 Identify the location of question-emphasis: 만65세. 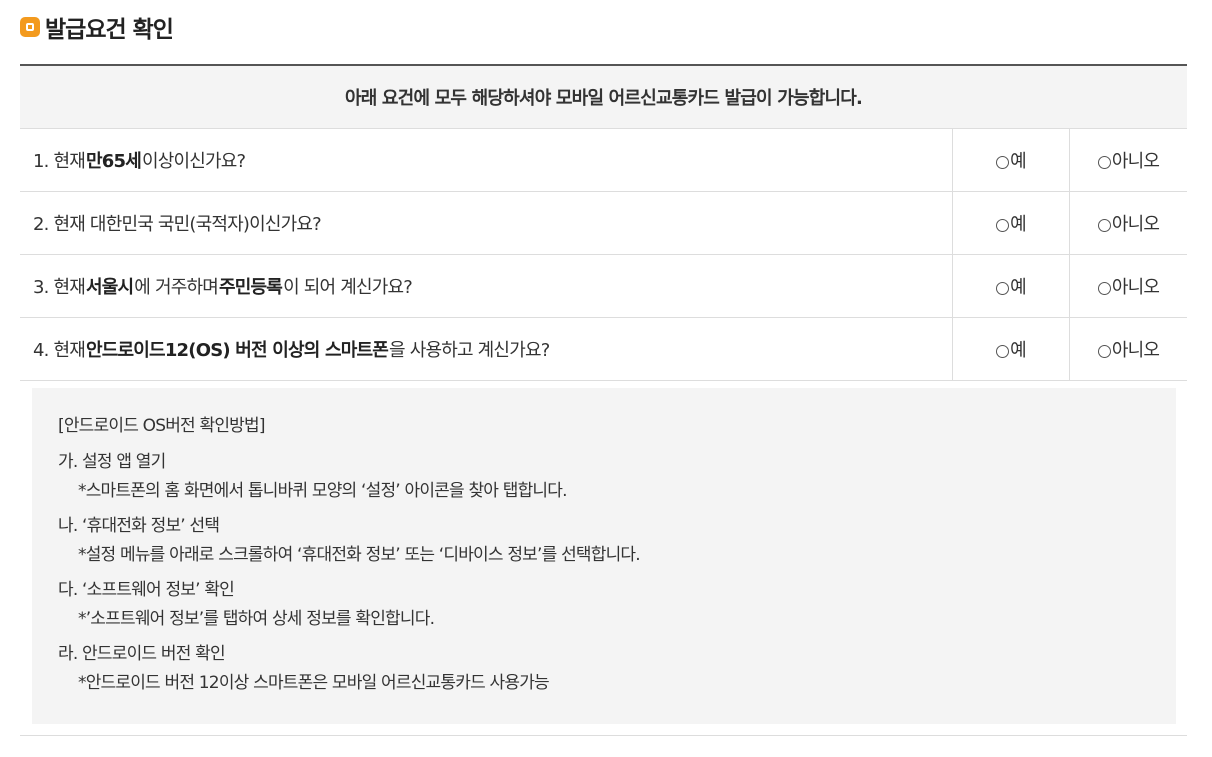
(114, 161).